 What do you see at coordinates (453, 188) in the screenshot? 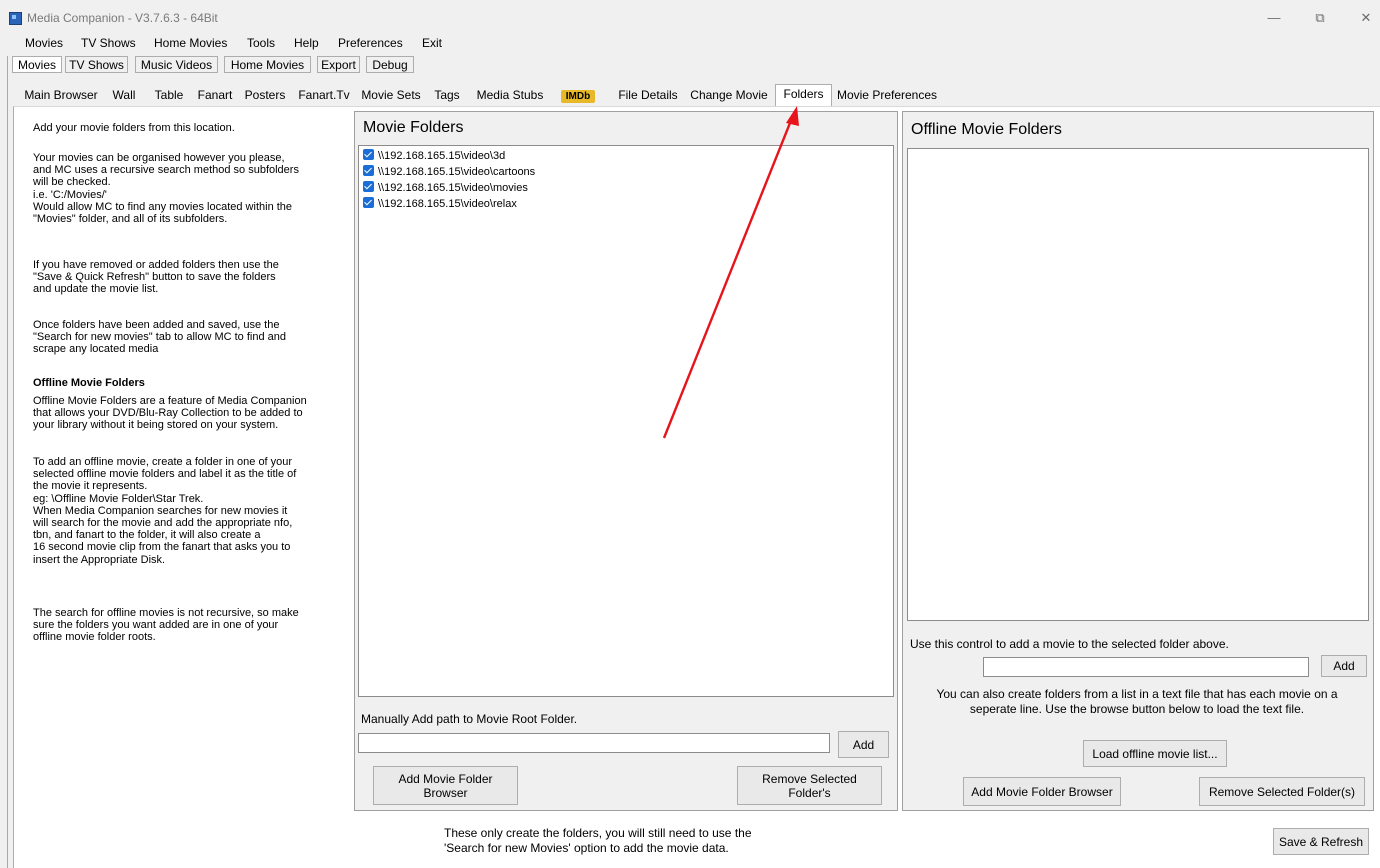
I see `folder-path: \\192.168.165.15\video\movies` at bounding box center [453, 188].